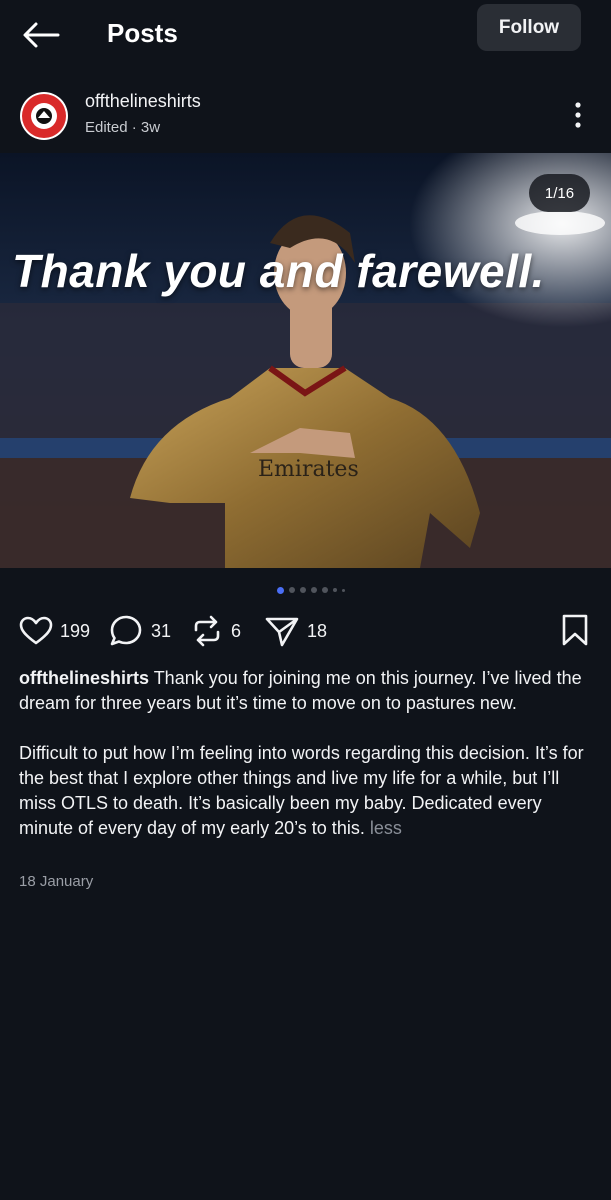 Image resolution: width=611 pixels, height=1200 pixels. Describe the element at coordinates (236, 630) in the screenshot. I see `repost-count: 6` at that location.